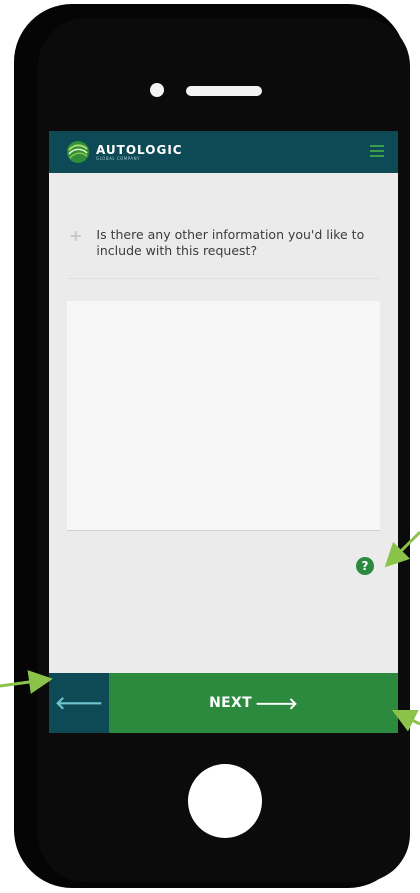 The width and height of the screenshot is (420, 893). Describe the element at coordinates (276, 703) in the screenshot. I see `arrow-right-icon: 🡒` at that location.